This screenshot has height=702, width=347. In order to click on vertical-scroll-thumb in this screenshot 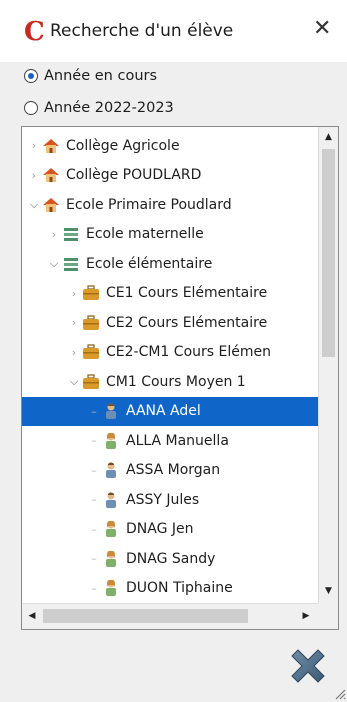, I will do `click(328, 253)`.